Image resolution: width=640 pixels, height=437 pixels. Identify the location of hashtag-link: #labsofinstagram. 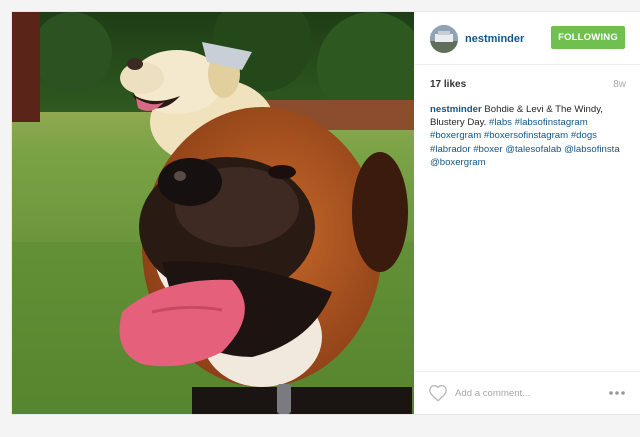
(551, 122).